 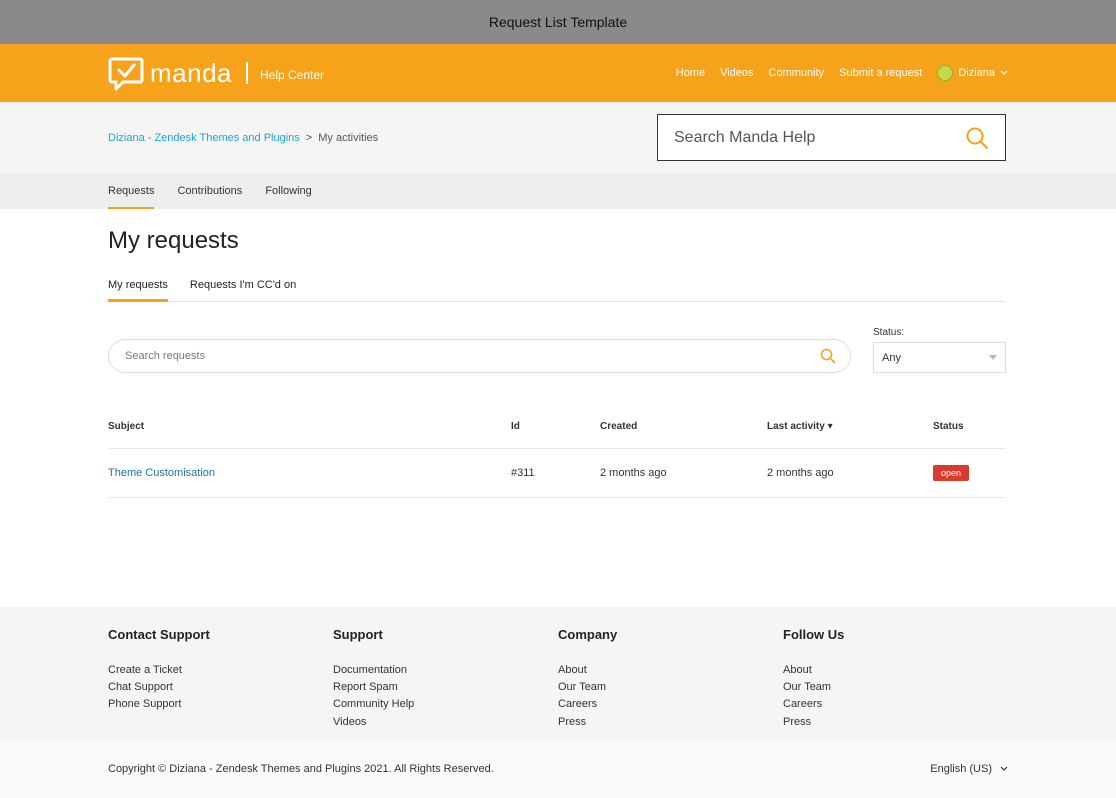 I want to click on column-header-status: Status, so click(x=969, y=431).